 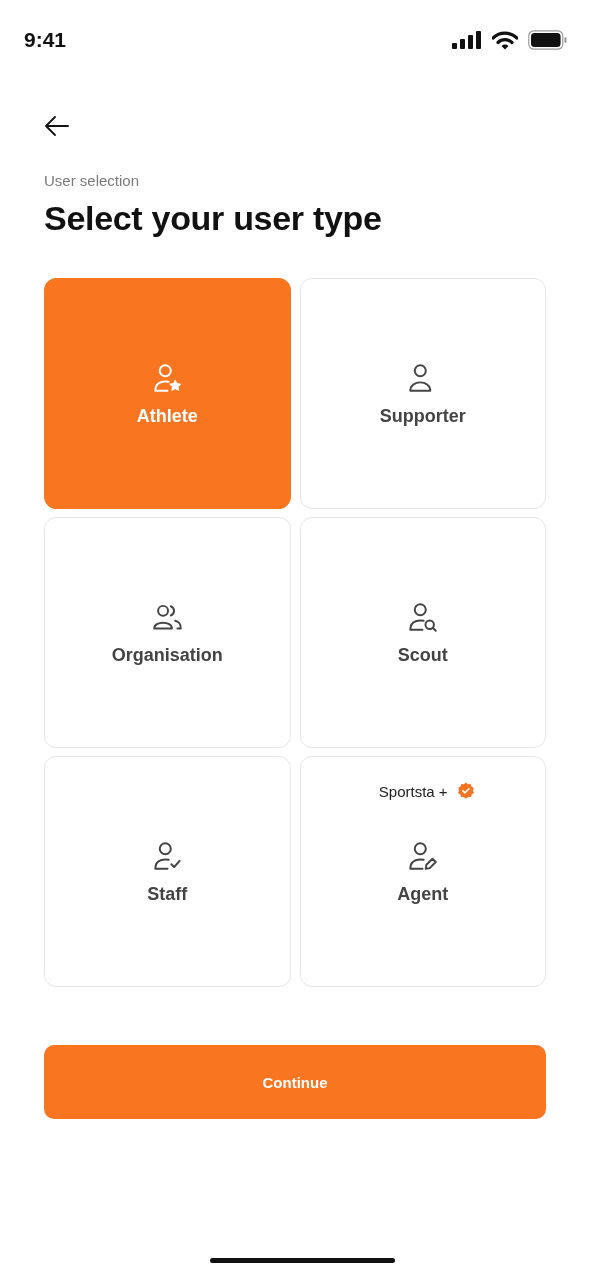 What do you see at coordinates (45, 40) in the screenshot?
I see `status-time: 9:41` at bounding box center [45, 40].